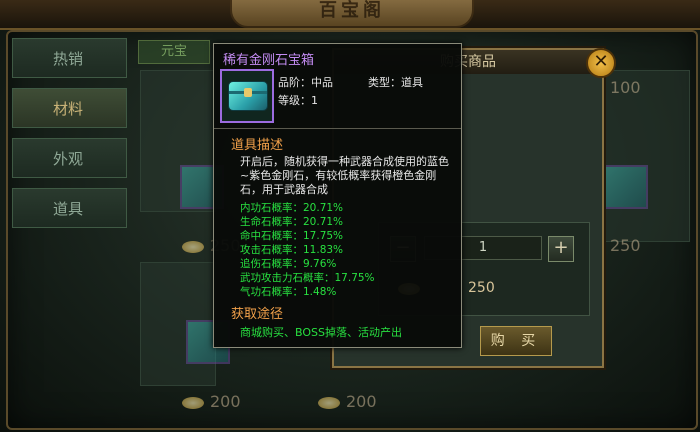 The width and height of the screenshot is (700, 432). I want to click on price-label: 100, so click(625, 87).